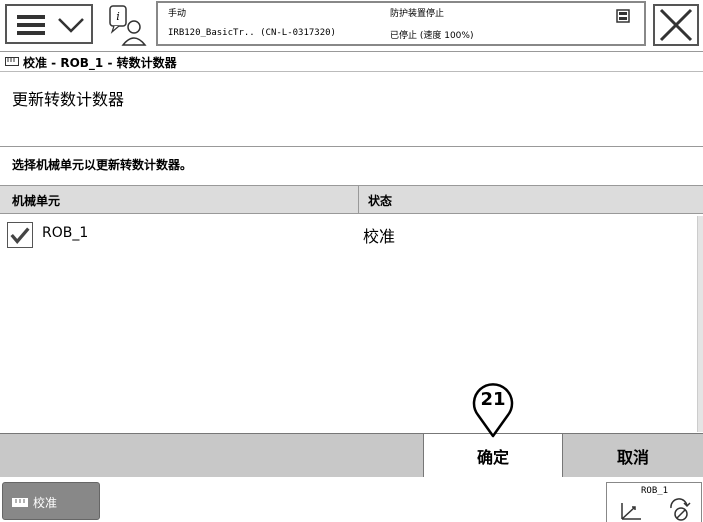 The width and height of the screenshot is (703, 522). What do you see at coordinates (358, 200) in the screenshot?
I see `column-separator` at bounding box center [358, 200].